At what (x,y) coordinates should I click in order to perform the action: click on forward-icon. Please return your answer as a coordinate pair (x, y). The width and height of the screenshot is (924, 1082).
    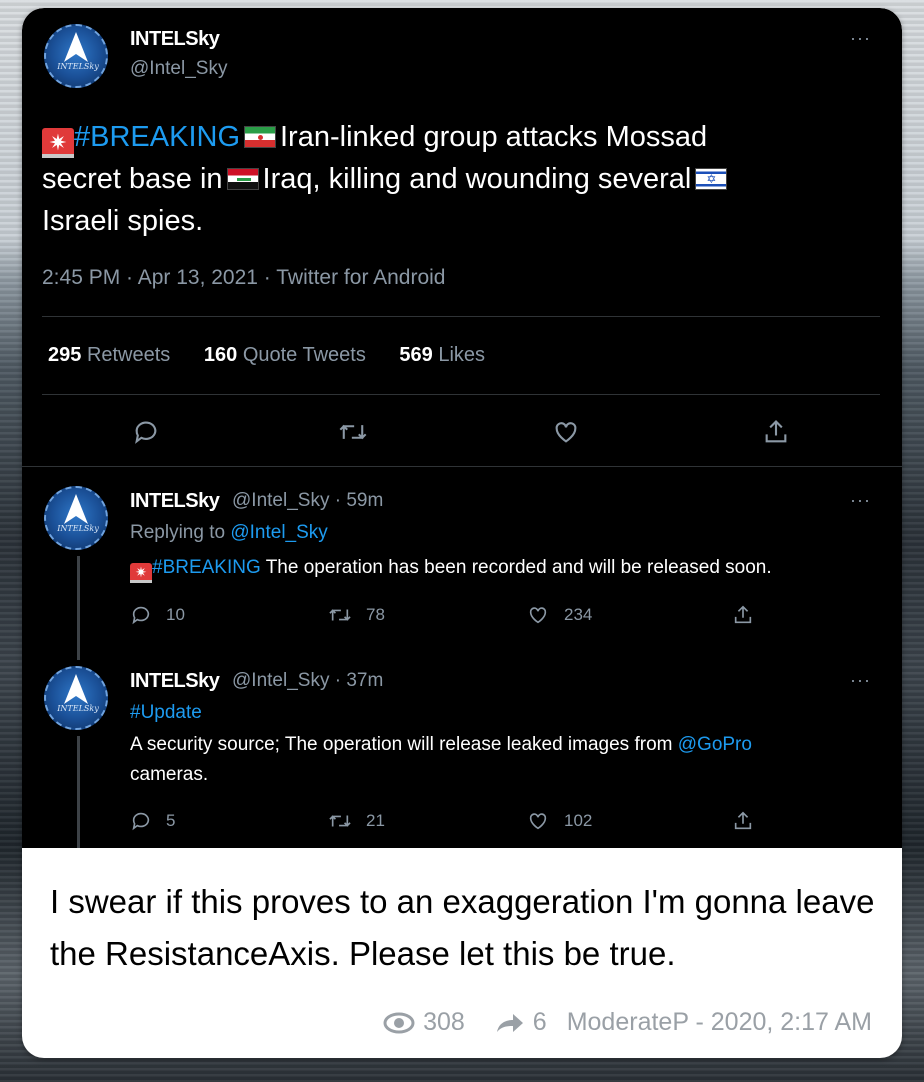
    Looking at the image, I should click on (509, 1022).